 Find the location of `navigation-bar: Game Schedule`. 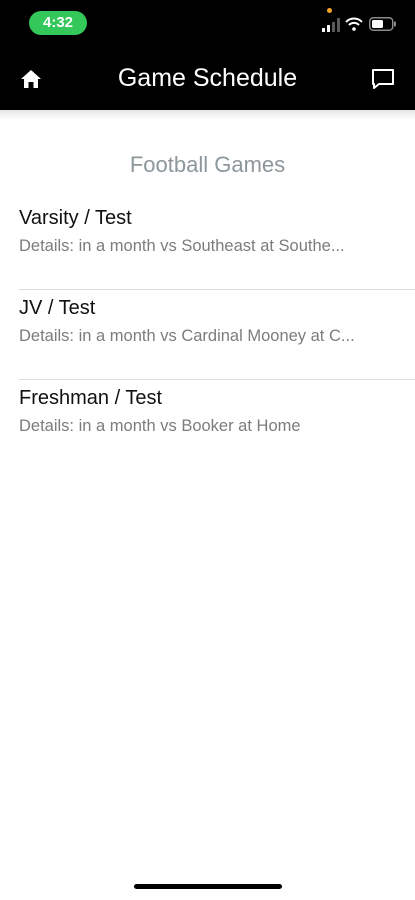

navigation-bar: Game Schedule is located at coordinates (207, 79).